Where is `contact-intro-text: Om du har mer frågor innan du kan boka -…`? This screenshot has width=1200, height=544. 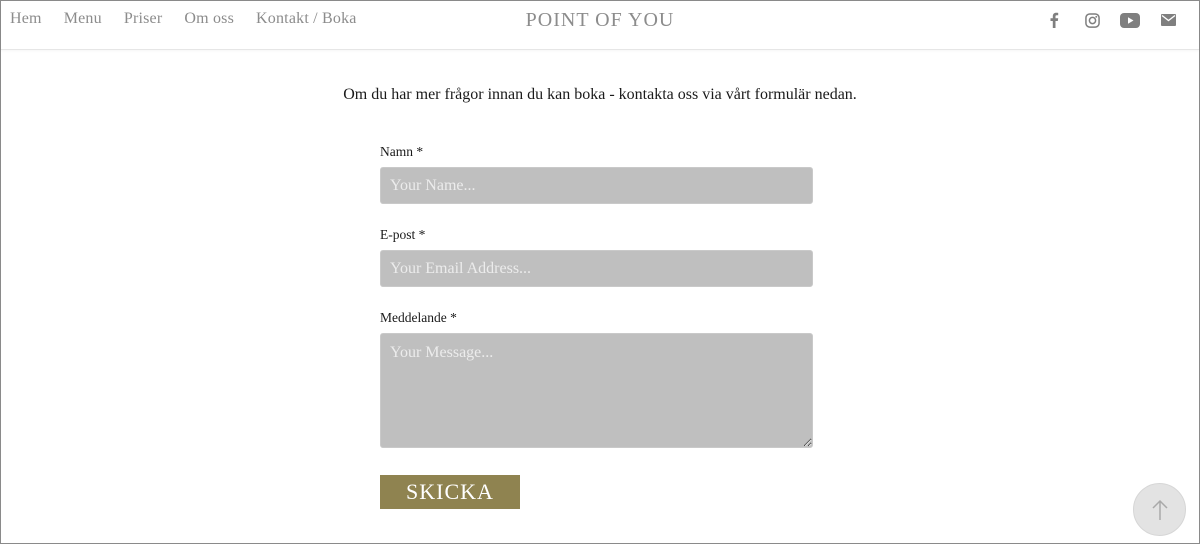
contact-intro-text: Om du har mer frågor innan du kan boka -… is located at coordinates (600, 94).